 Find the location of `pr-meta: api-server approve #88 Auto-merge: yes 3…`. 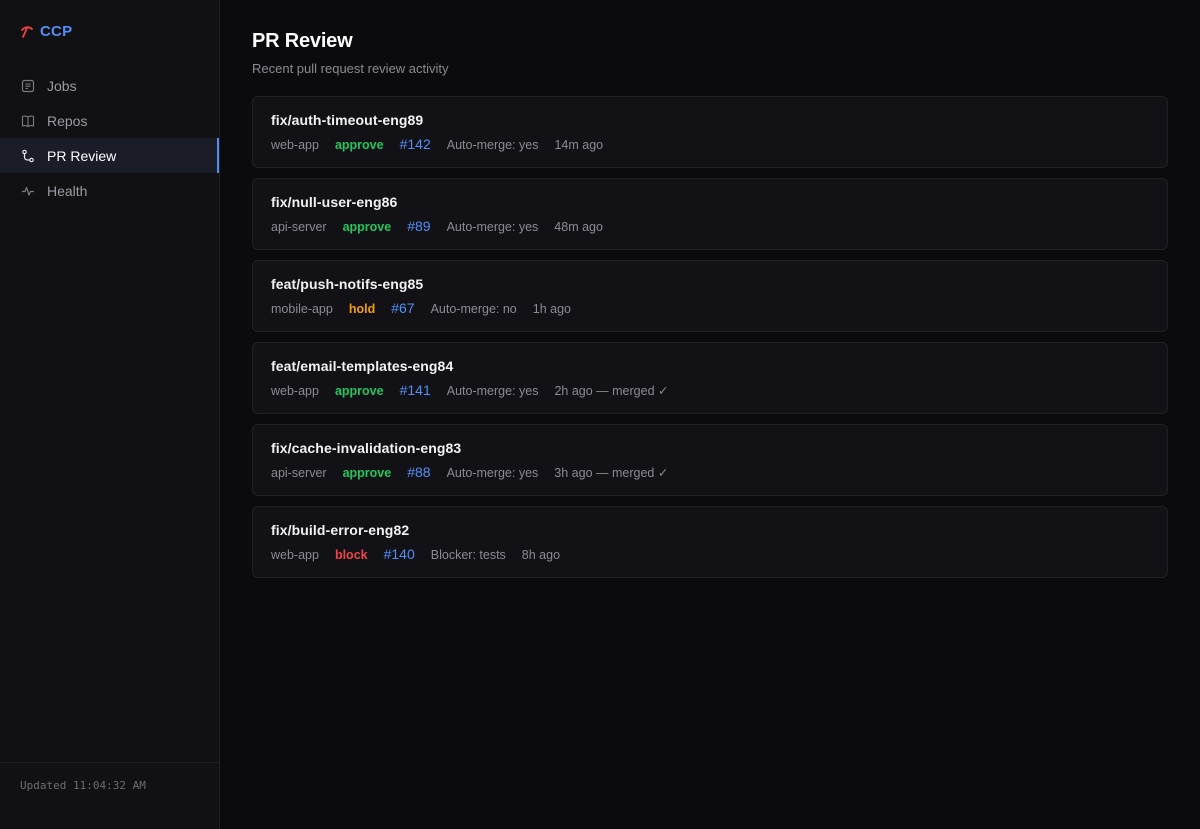

pr-meta: api-server approve #88 Auto-merge: yes 3… is located at coordinates (710, 472).